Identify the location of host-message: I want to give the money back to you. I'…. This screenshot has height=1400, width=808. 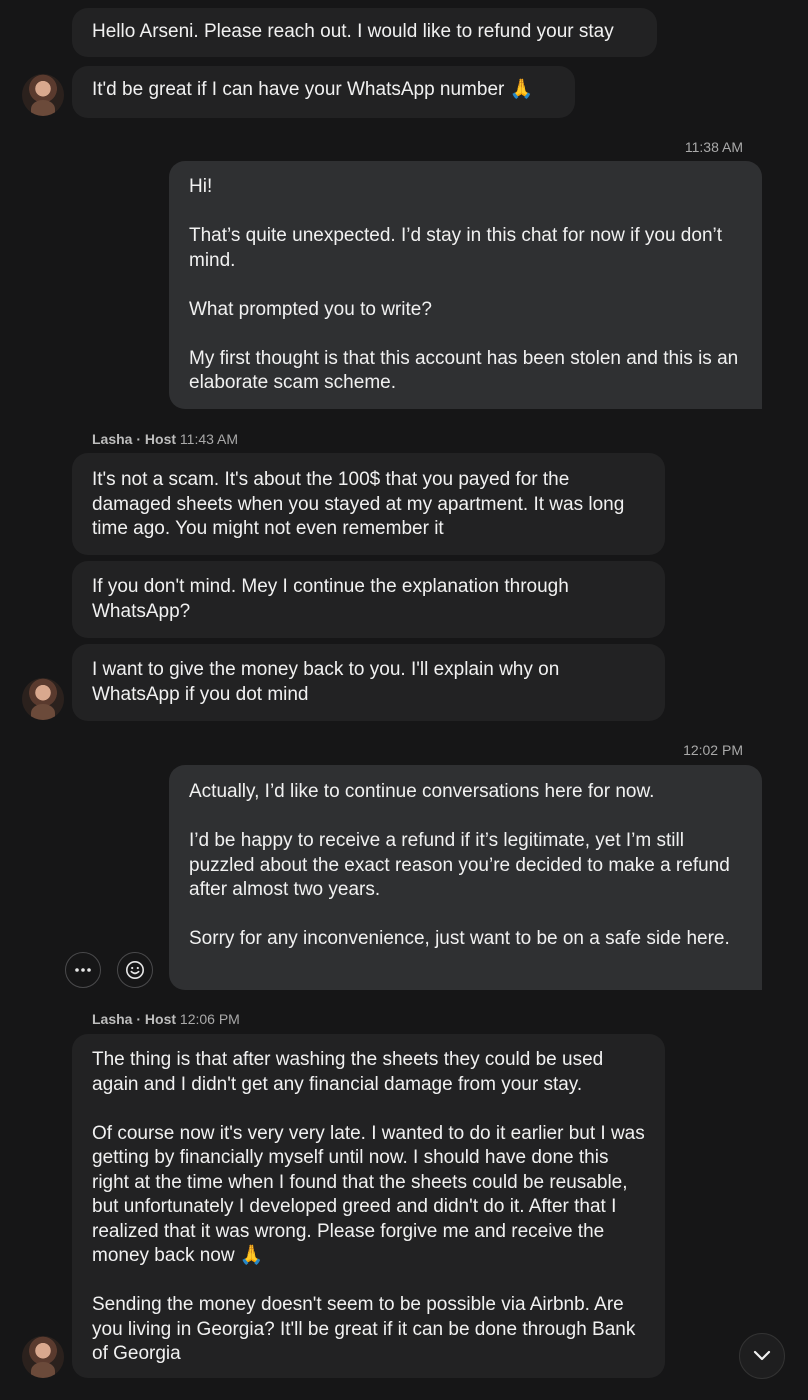
(368, 682).